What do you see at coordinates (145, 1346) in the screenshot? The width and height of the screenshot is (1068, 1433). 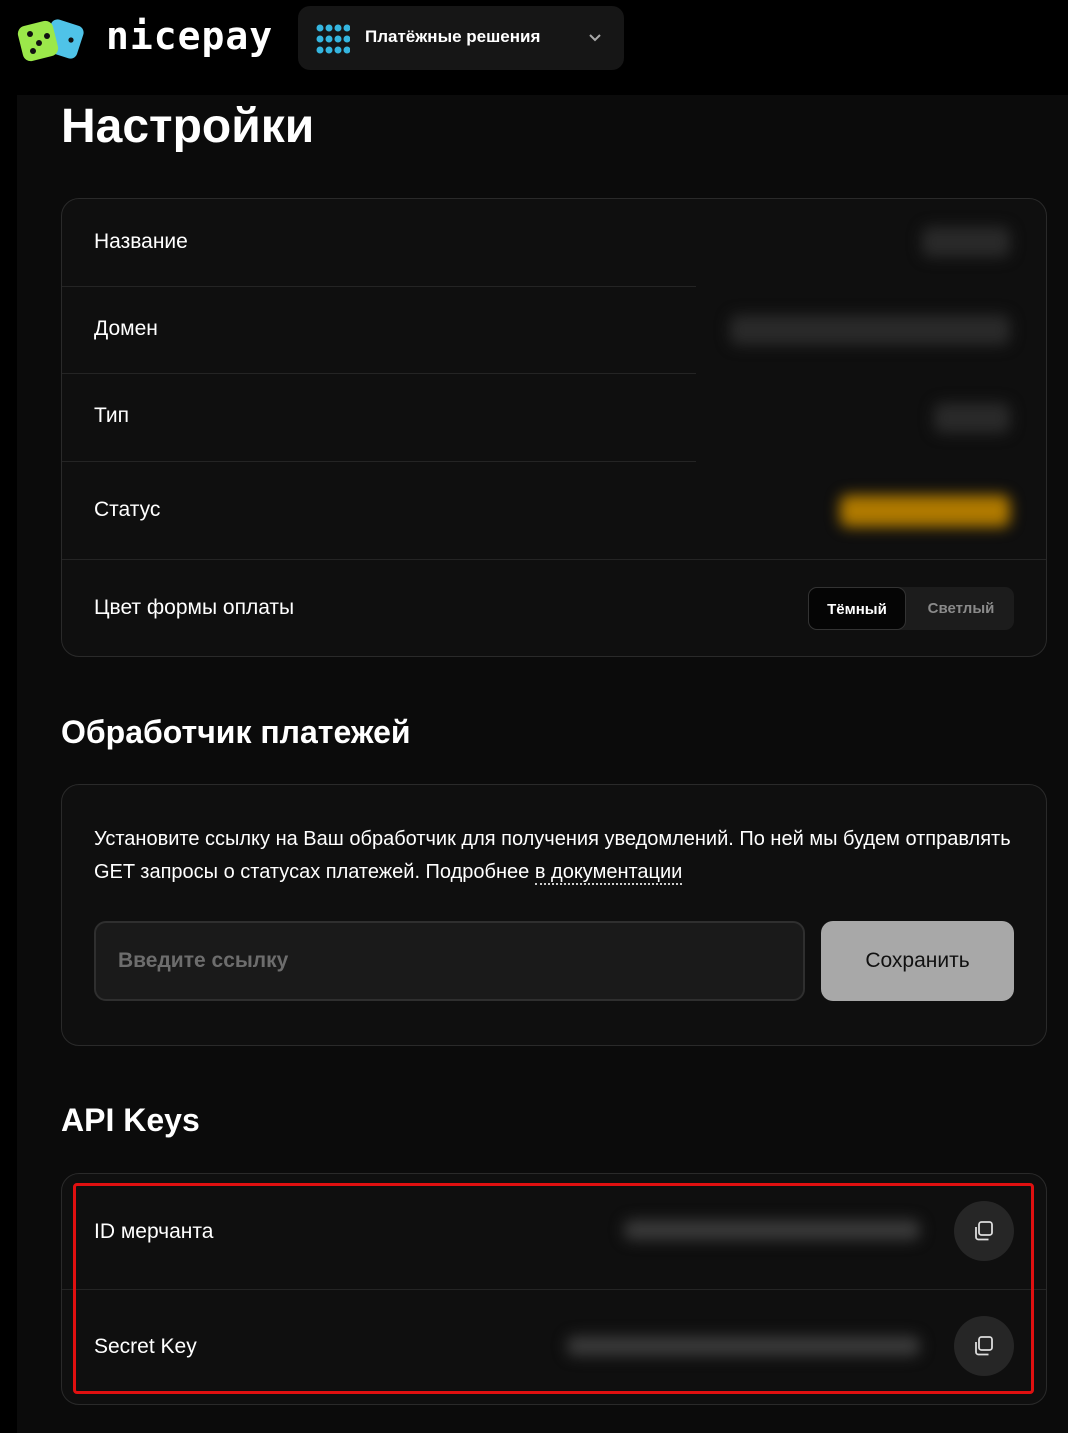 I see `api-key-label: Secret Key` at bounding box center [145, 1346].